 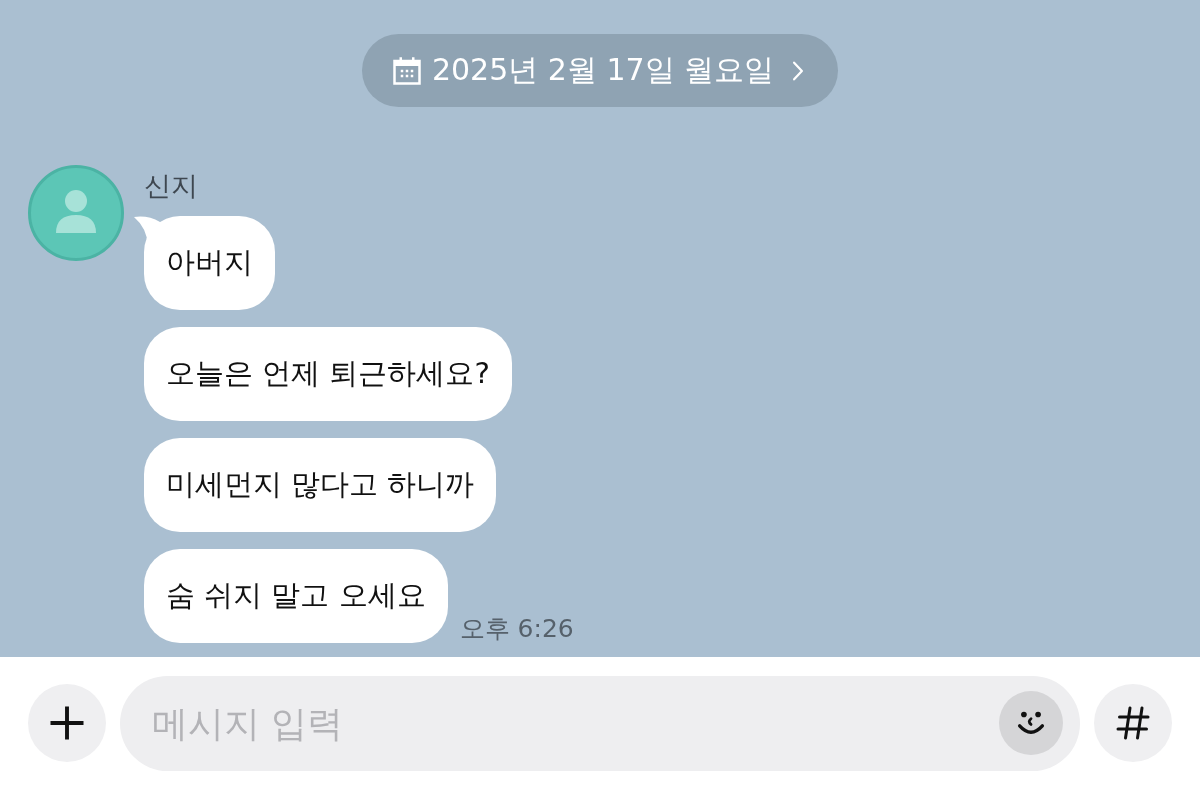 I want to click on message-bubble: 숨 쉬지 말고 오세요, so click(x=296, y=596).